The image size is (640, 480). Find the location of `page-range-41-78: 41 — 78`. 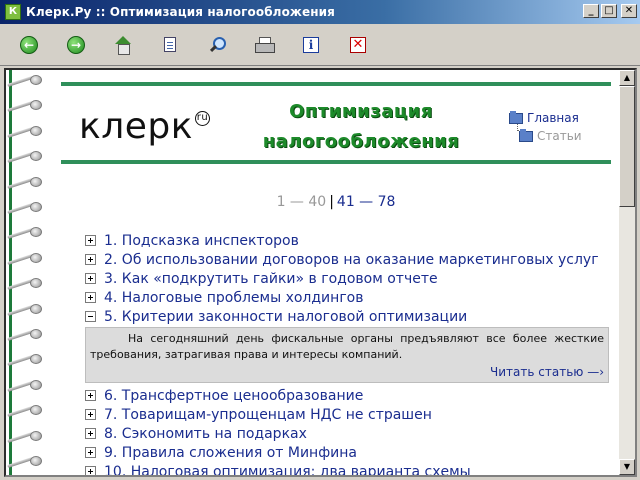

page-range-41-78: 41 — 78 is located at coordinates (366, 202).